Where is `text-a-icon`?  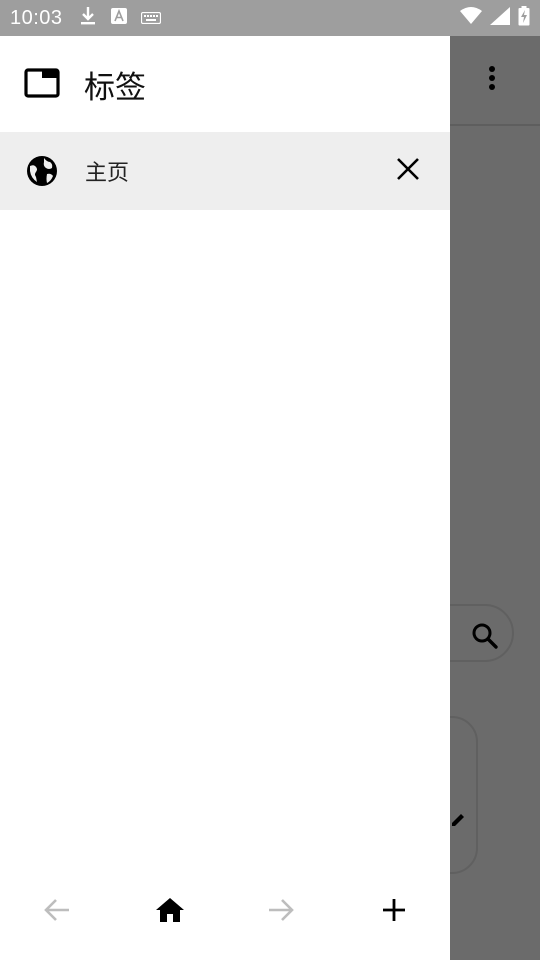
text-a-icon is located at coordinates (118, 18).